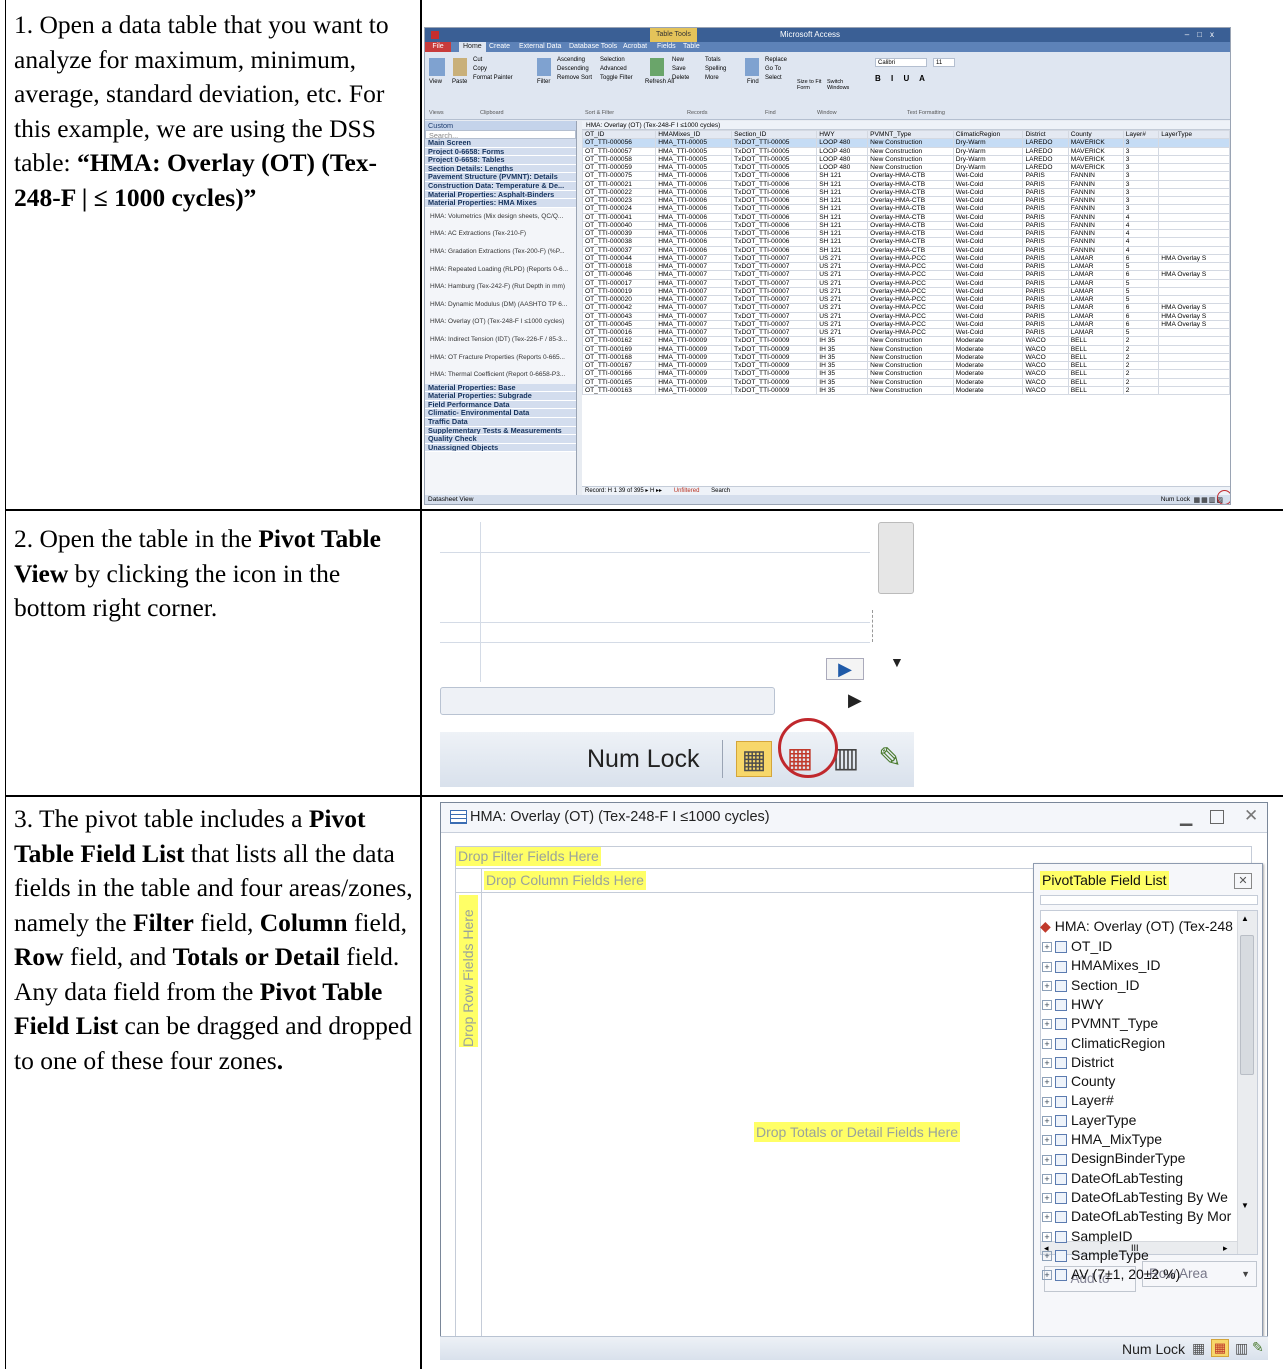 This screenshot has width=1283, height=1369. I want to click on datasheet-view-icon: ▦, so click(754, 759).